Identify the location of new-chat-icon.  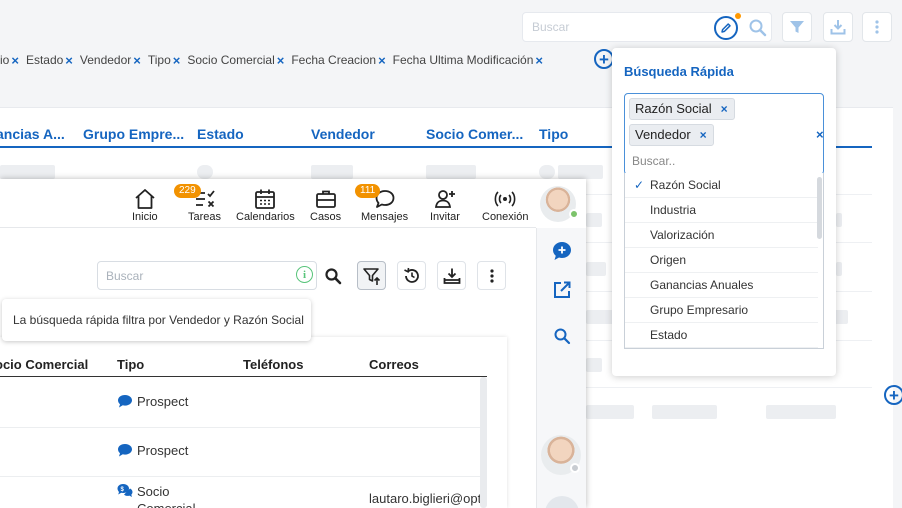
(562, 251).